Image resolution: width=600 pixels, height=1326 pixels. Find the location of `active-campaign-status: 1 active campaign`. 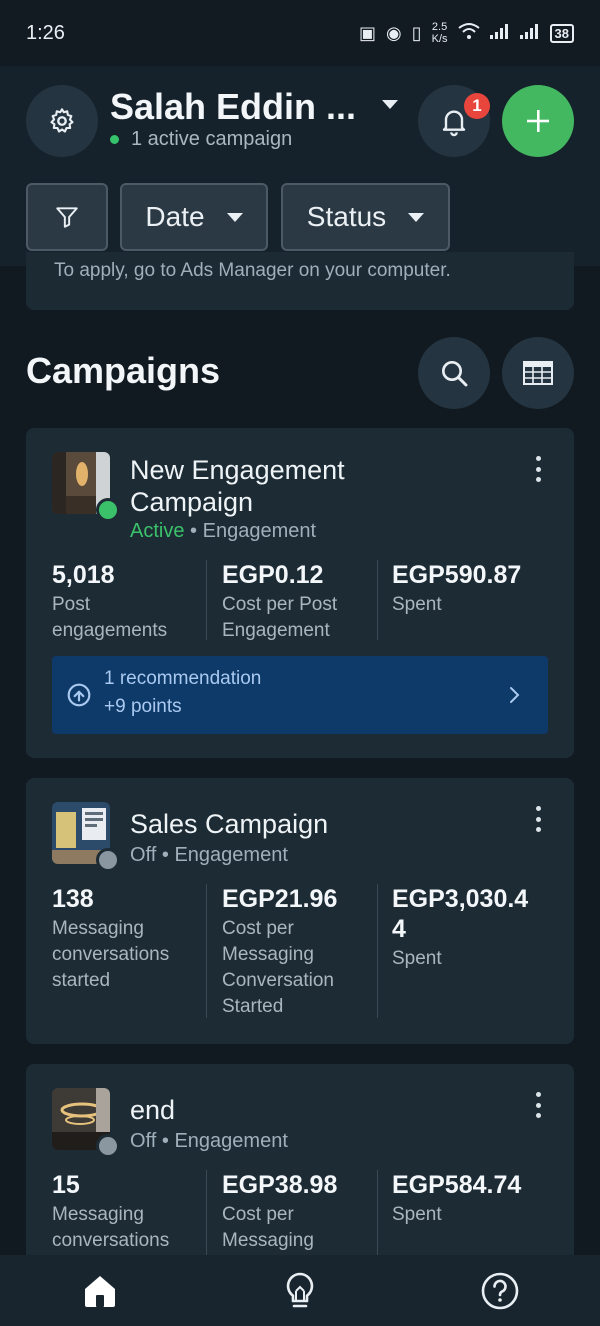

active-campaign-status: 1 active campaign is located at coordinates (201, 139).